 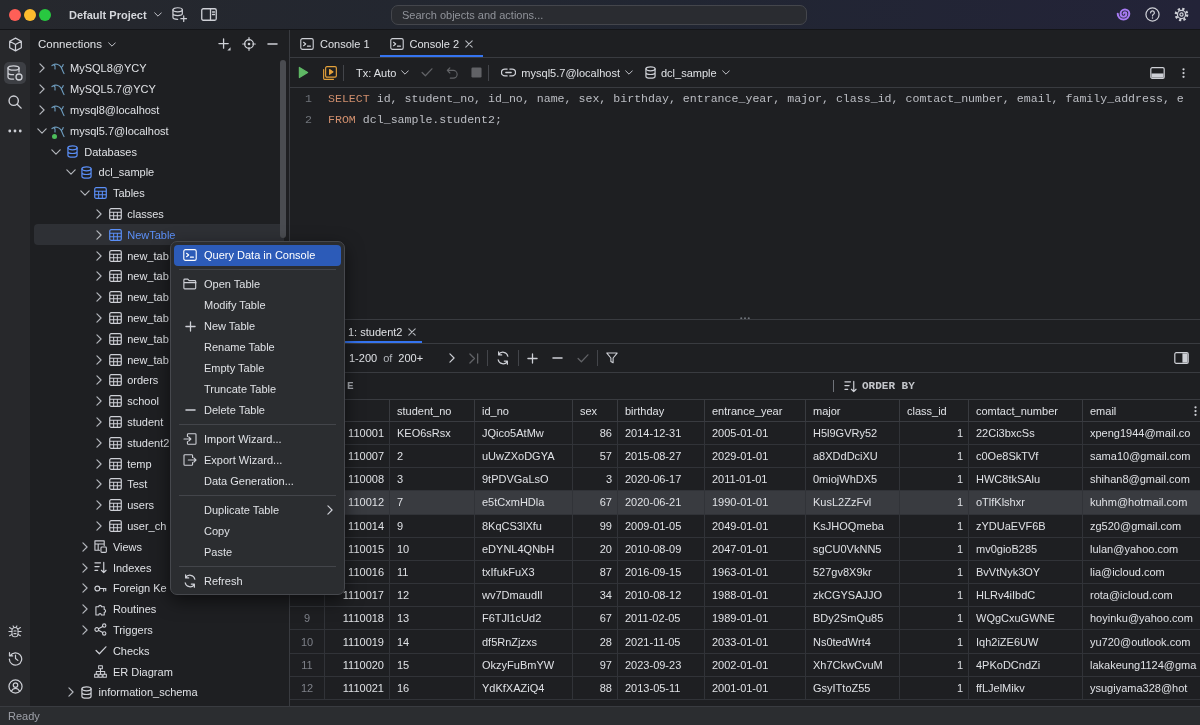 I want to click on database-icon, so click(x=15, y=73).